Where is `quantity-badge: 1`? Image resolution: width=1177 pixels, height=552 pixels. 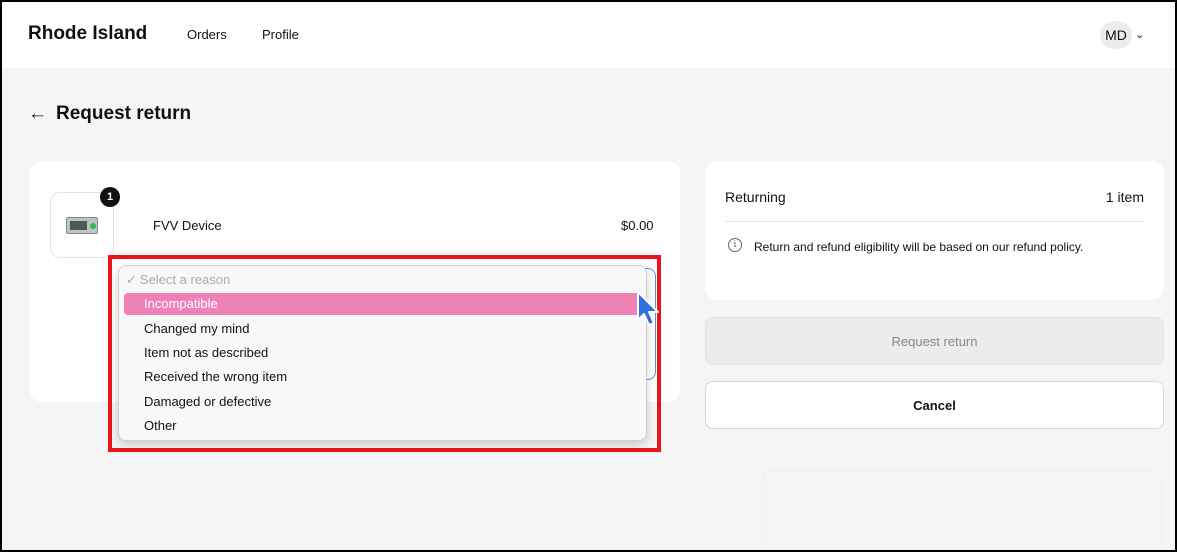
quantity-badge: 1 is located at coordinates (110, 197).